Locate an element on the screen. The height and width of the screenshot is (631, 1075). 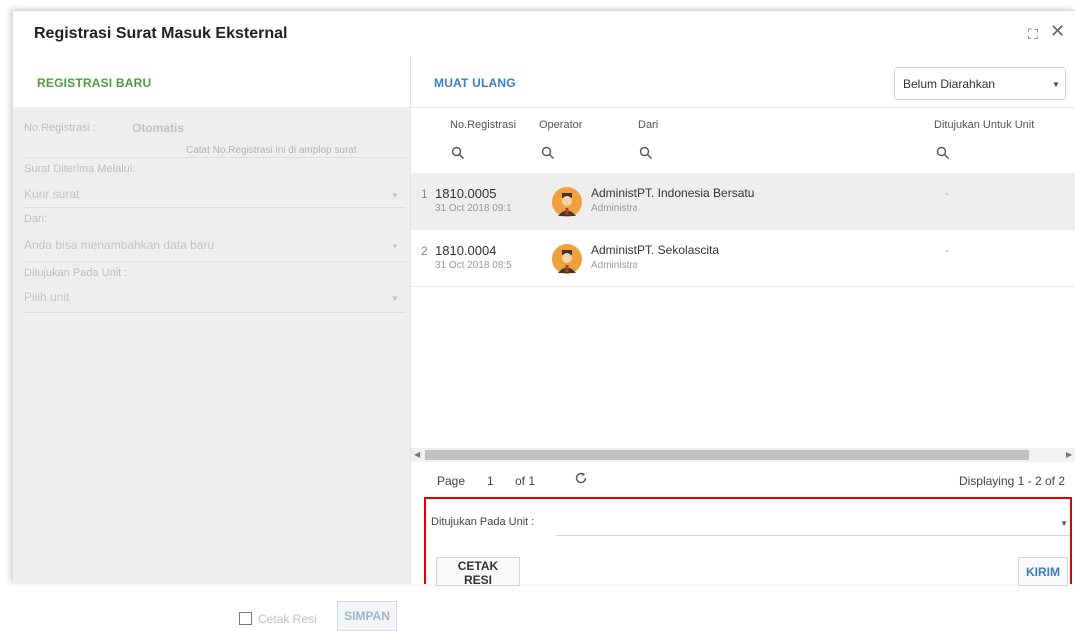
window-title: Registrasi Surat Masuk Eksternal is located at coordinates (161, 33).